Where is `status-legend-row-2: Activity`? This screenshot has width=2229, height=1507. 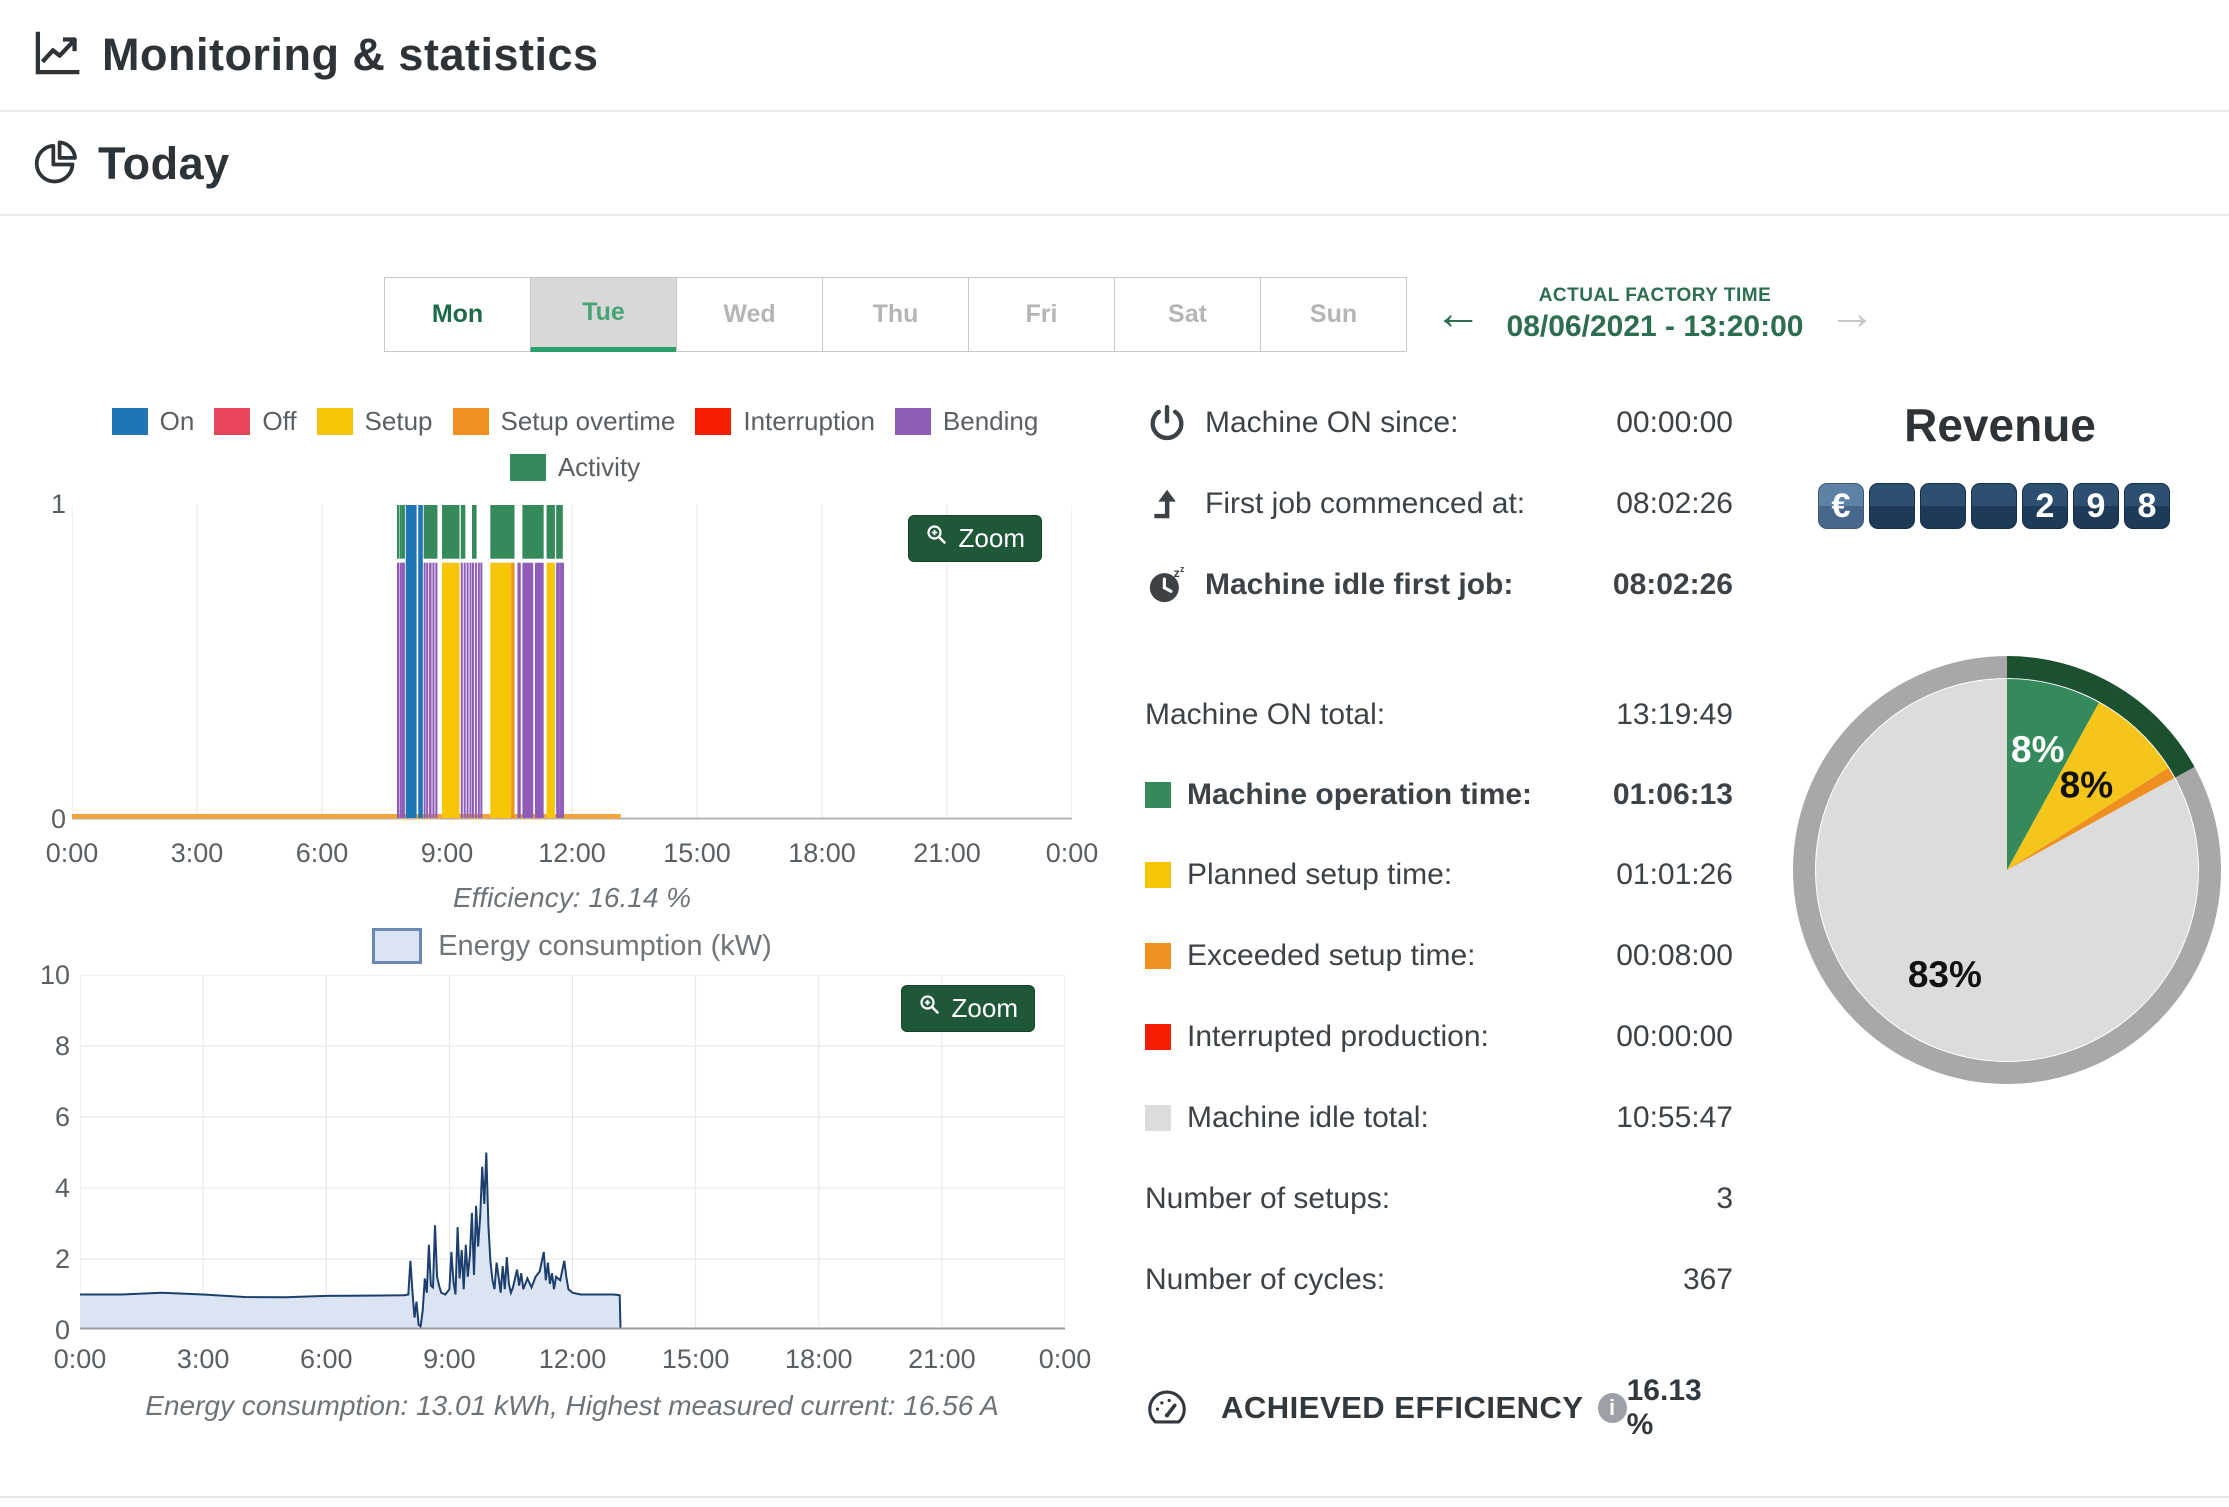
status-legend-row-2: Activity is located at coordinates (575, 467).